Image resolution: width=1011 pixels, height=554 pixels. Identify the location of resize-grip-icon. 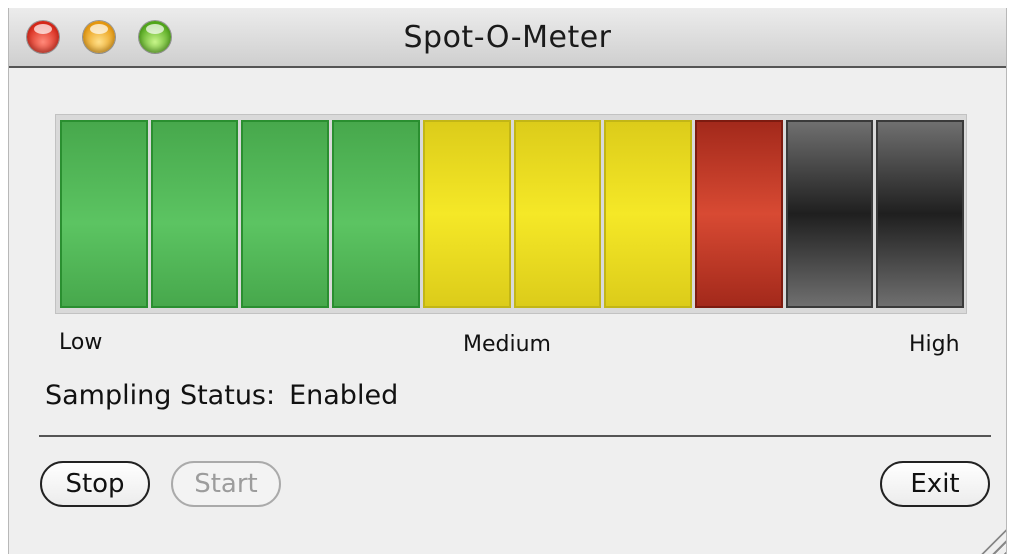
(992, 540).